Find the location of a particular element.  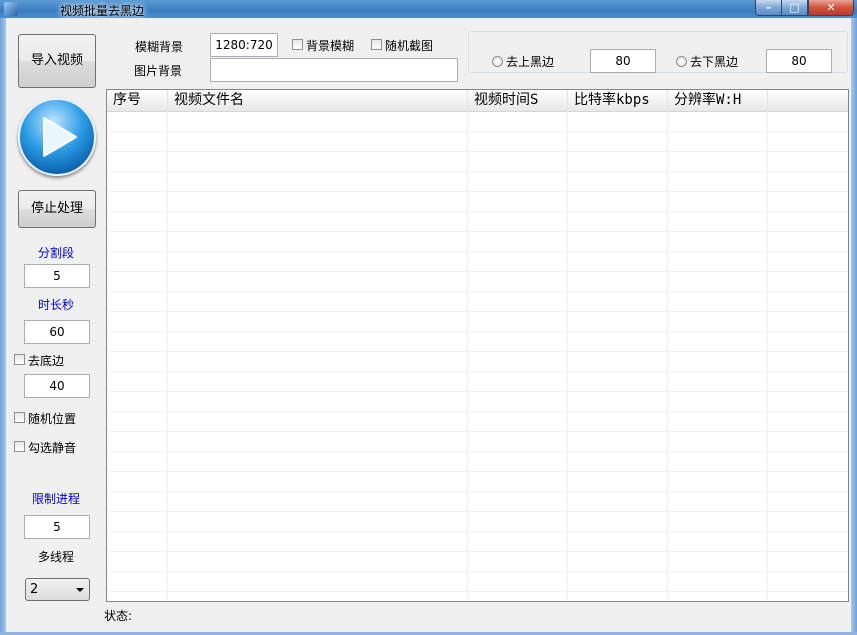

remove-bottom-label: 去底边 is located at coordinates (46, 361).